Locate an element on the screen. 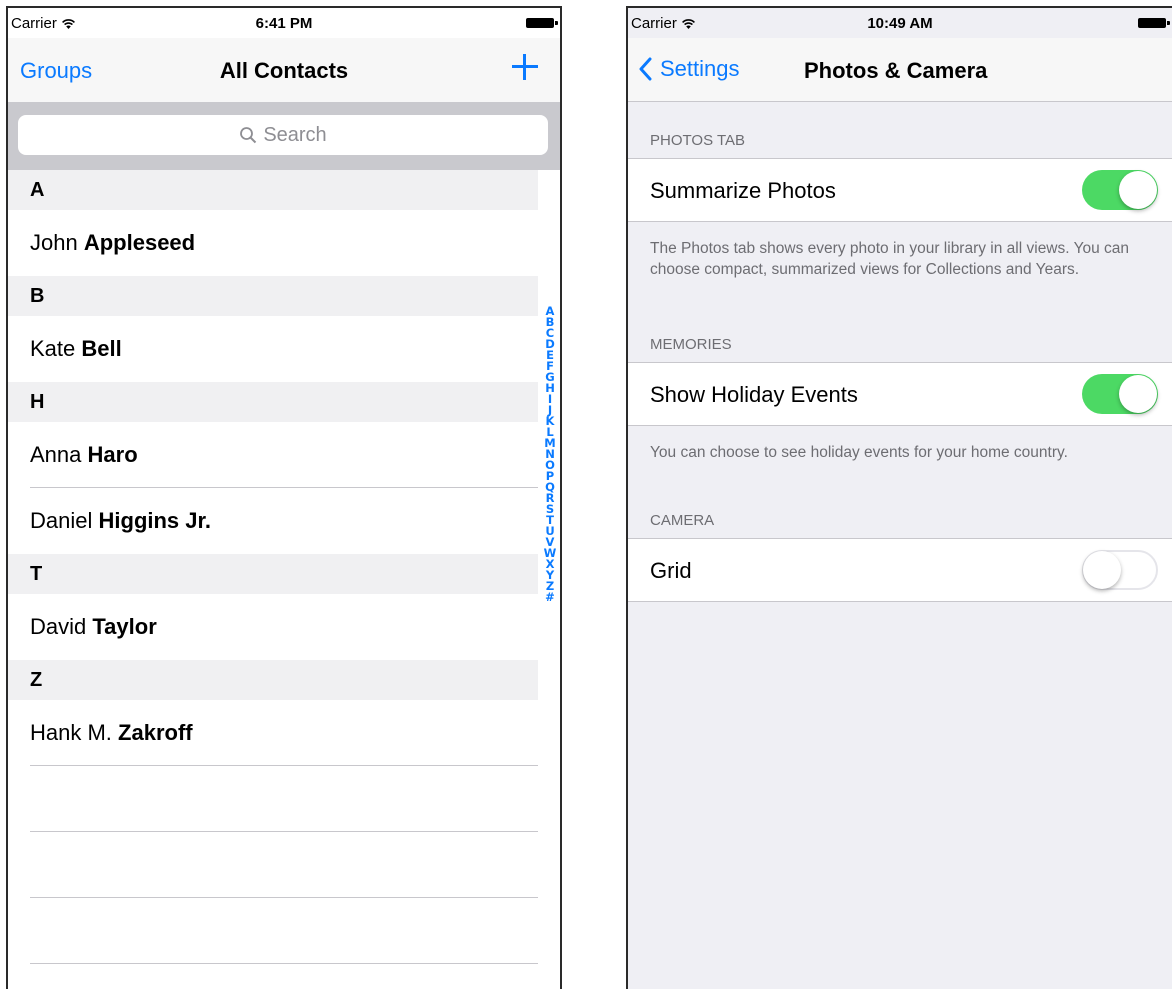  clock: 10:49 AM is located at coordinates (900, 23).